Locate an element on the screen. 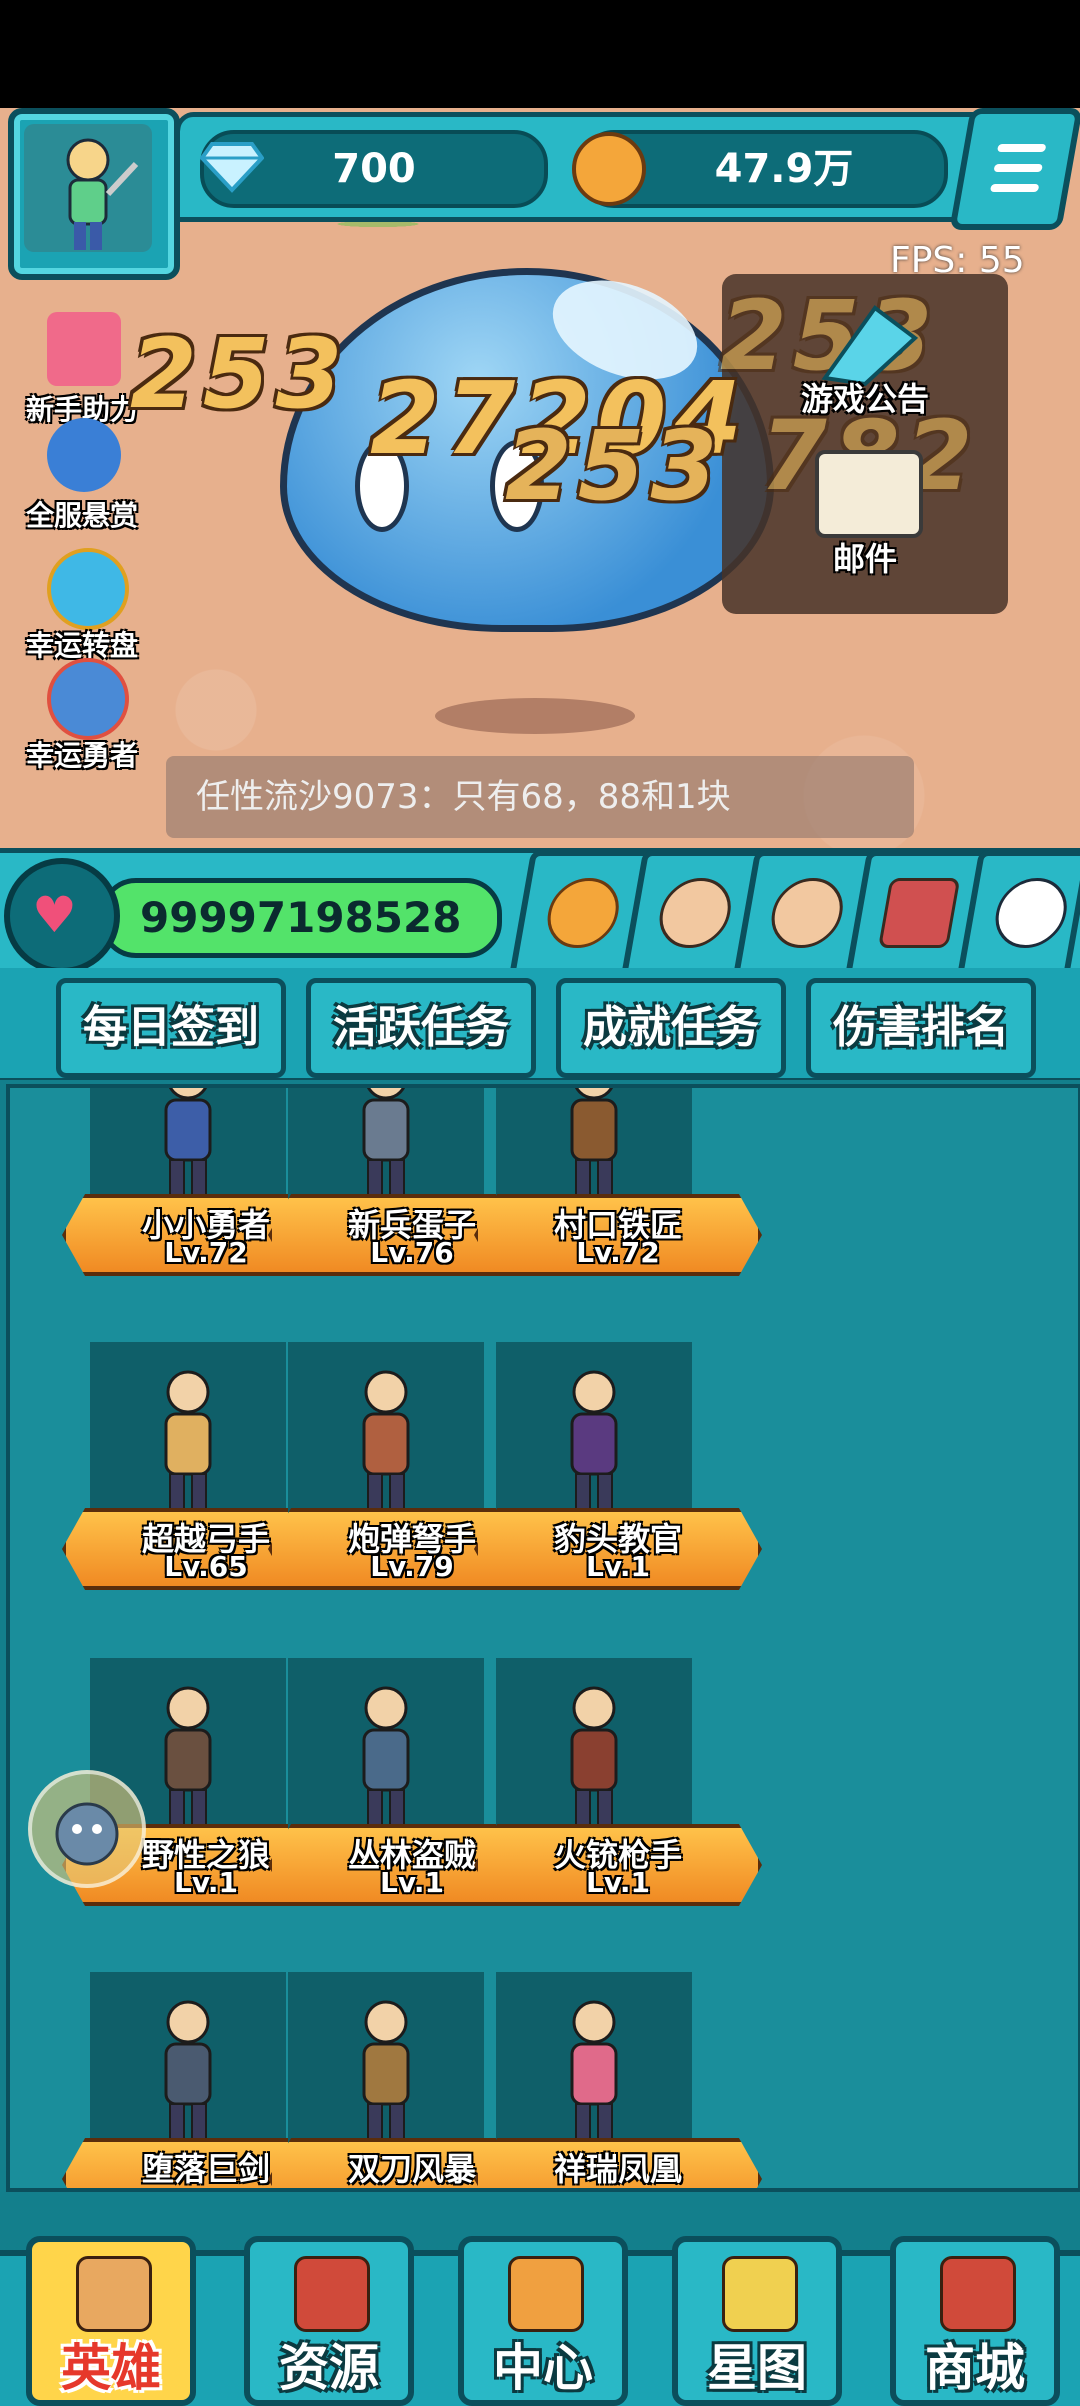 Image resolution: width=1080 pixels, height=2406 pixels. announcement-label: 游戏公告 is located at coordinates (864, 399).